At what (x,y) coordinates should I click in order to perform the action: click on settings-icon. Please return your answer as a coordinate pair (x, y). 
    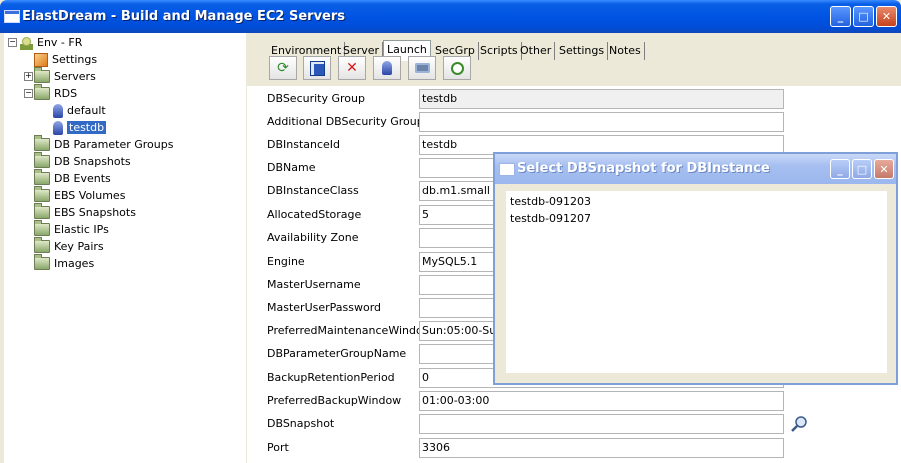
    Looking at the image, I should click on (41, 60).